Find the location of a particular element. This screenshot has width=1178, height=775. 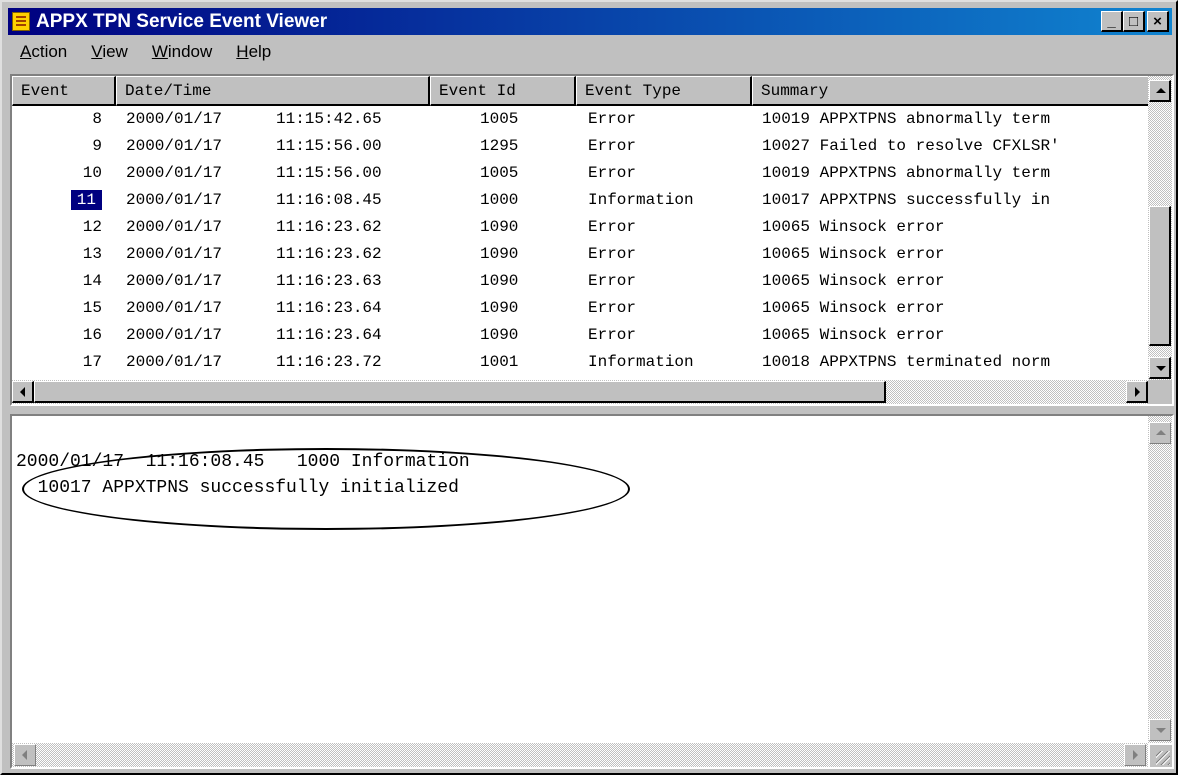

detail-horizontal-scrollbar is located at coordinates (580, 755).